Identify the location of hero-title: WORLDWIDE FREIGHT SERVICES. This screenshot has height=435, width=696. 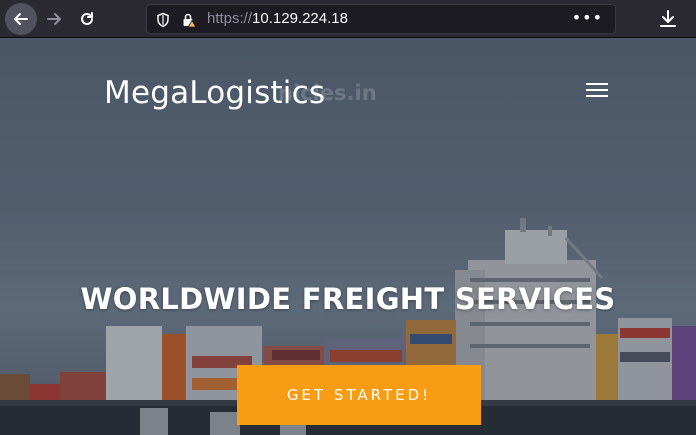
(348, 299).